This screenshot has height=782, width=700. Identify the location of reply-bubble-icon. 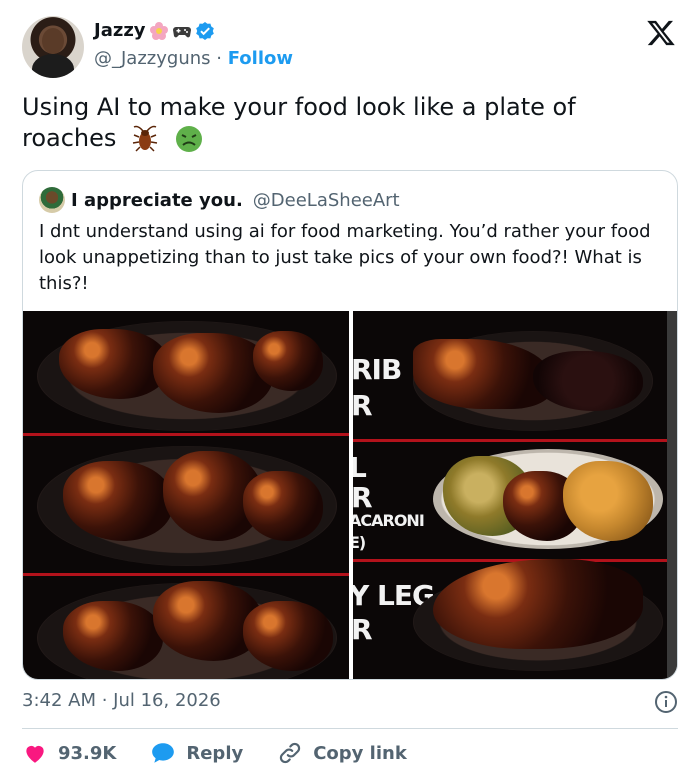
(163, 753).